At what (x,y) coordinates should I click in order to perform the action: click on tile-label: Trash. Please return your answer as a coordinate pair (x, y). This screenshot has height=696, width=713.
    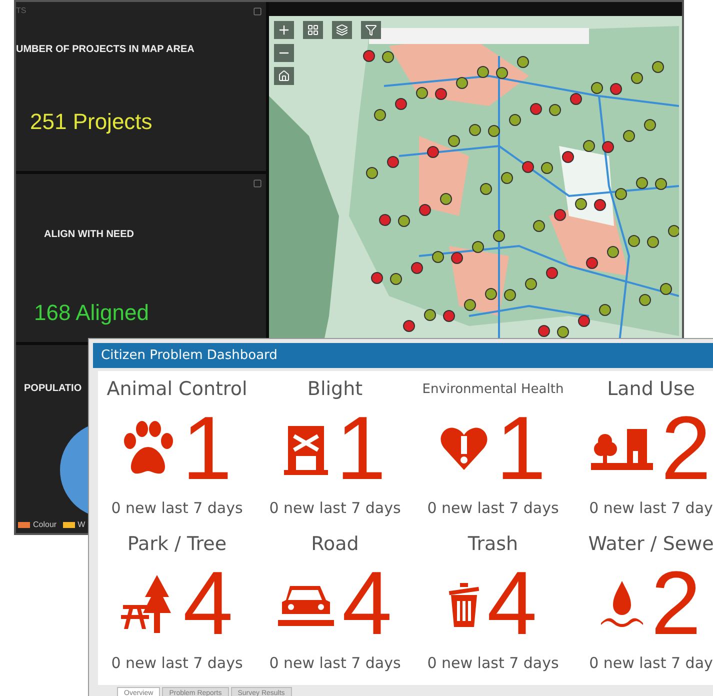
    Looking at the image, I should click on (493, 544).